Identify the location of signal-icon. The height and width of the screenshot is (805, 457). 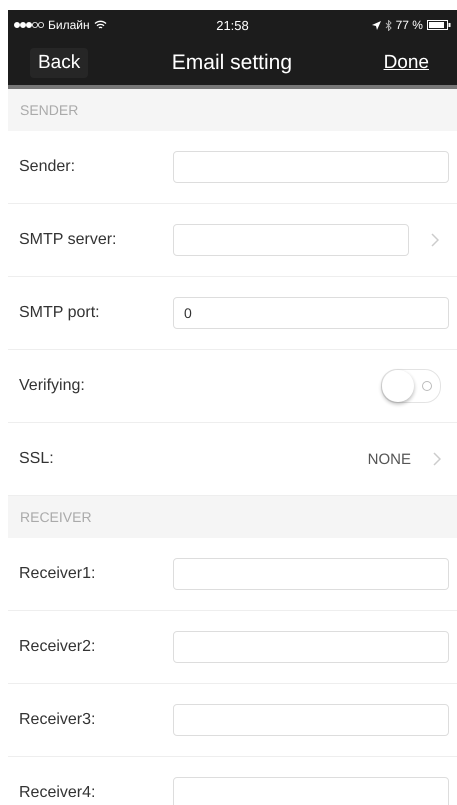
(29, 25).